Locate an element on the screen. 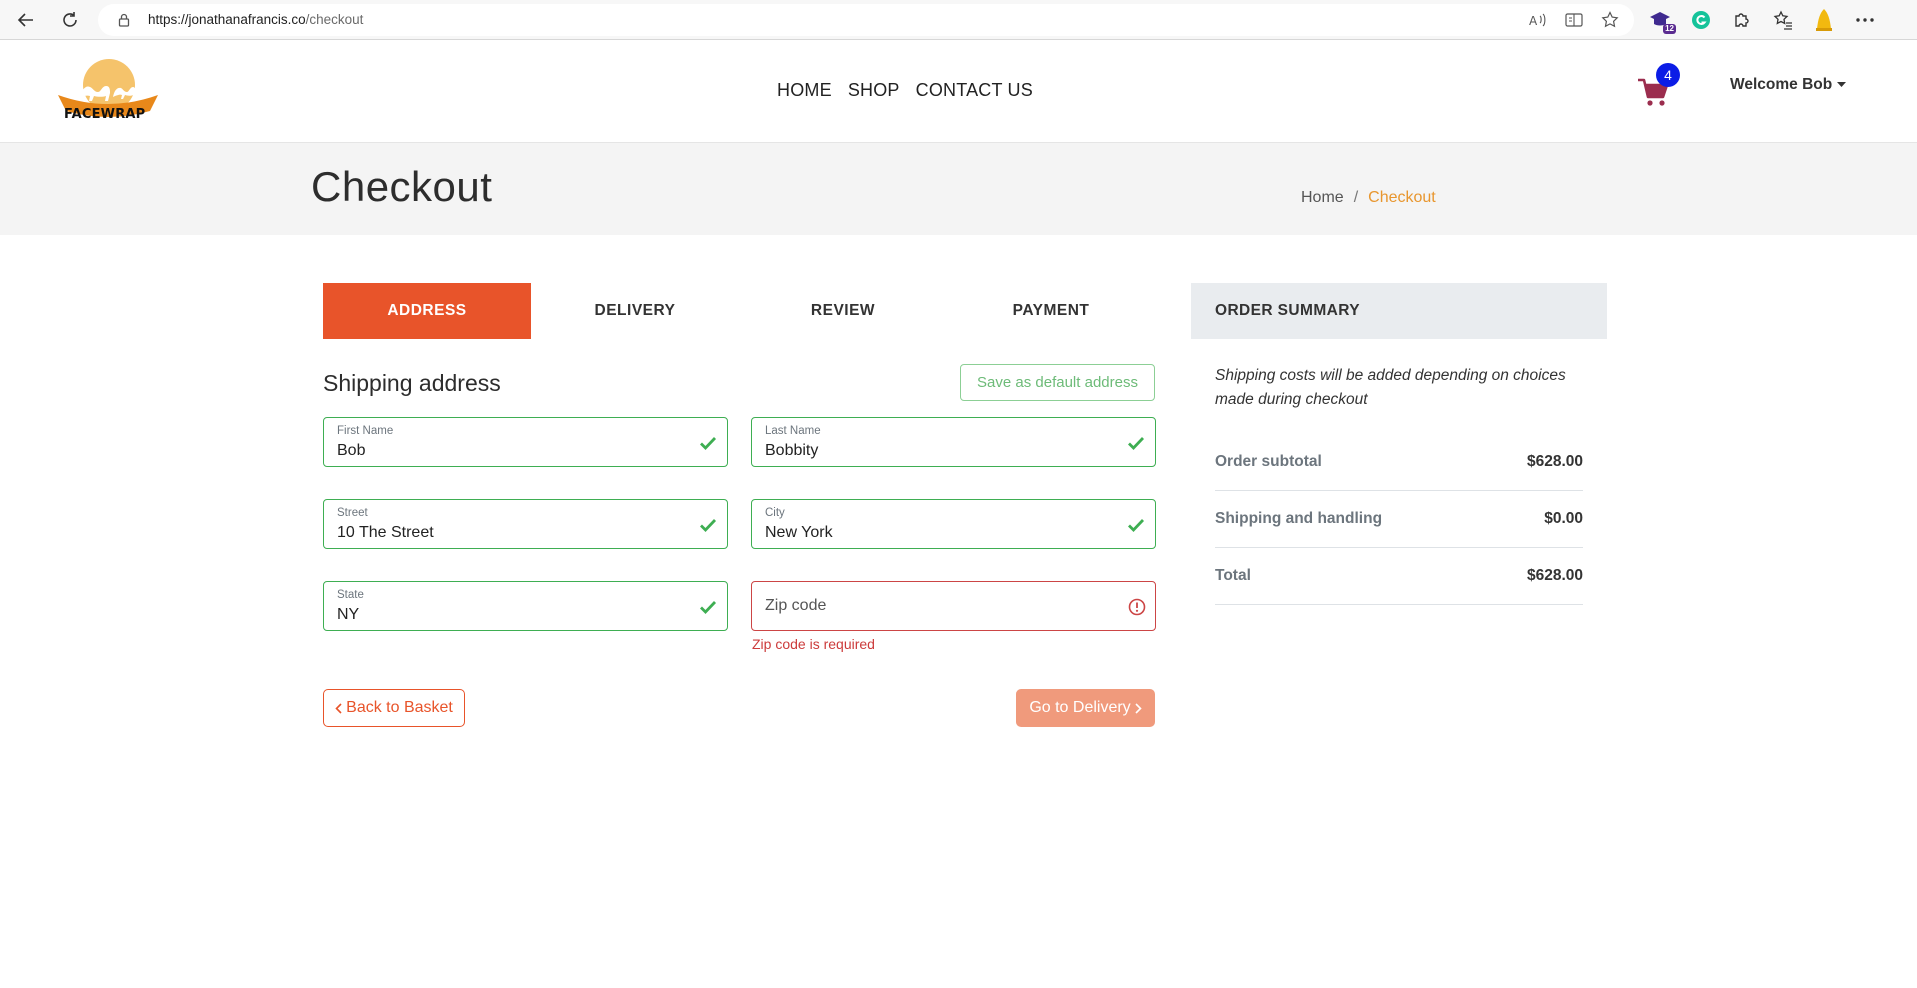 The image size is (1917, 988). first-name-label: First Name is located at coordinates (365, 431).